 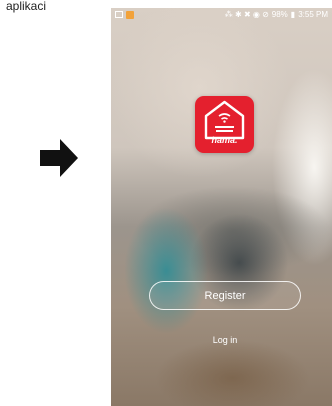 I want to click on battery-percent: 98%, so click(x=279, y=14).